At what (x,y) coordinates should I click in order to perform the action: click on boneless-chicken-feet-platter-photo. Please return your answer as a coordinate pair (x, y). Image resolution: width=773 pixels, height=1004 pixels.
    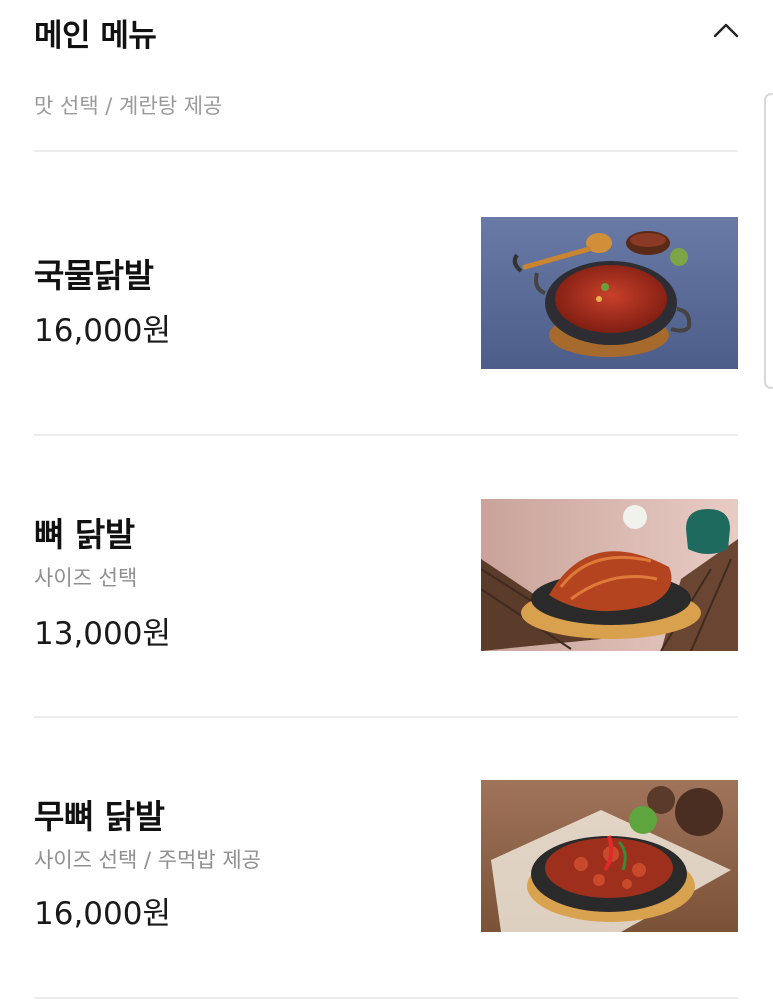
    Looking at the image, I should click on (609, 856).